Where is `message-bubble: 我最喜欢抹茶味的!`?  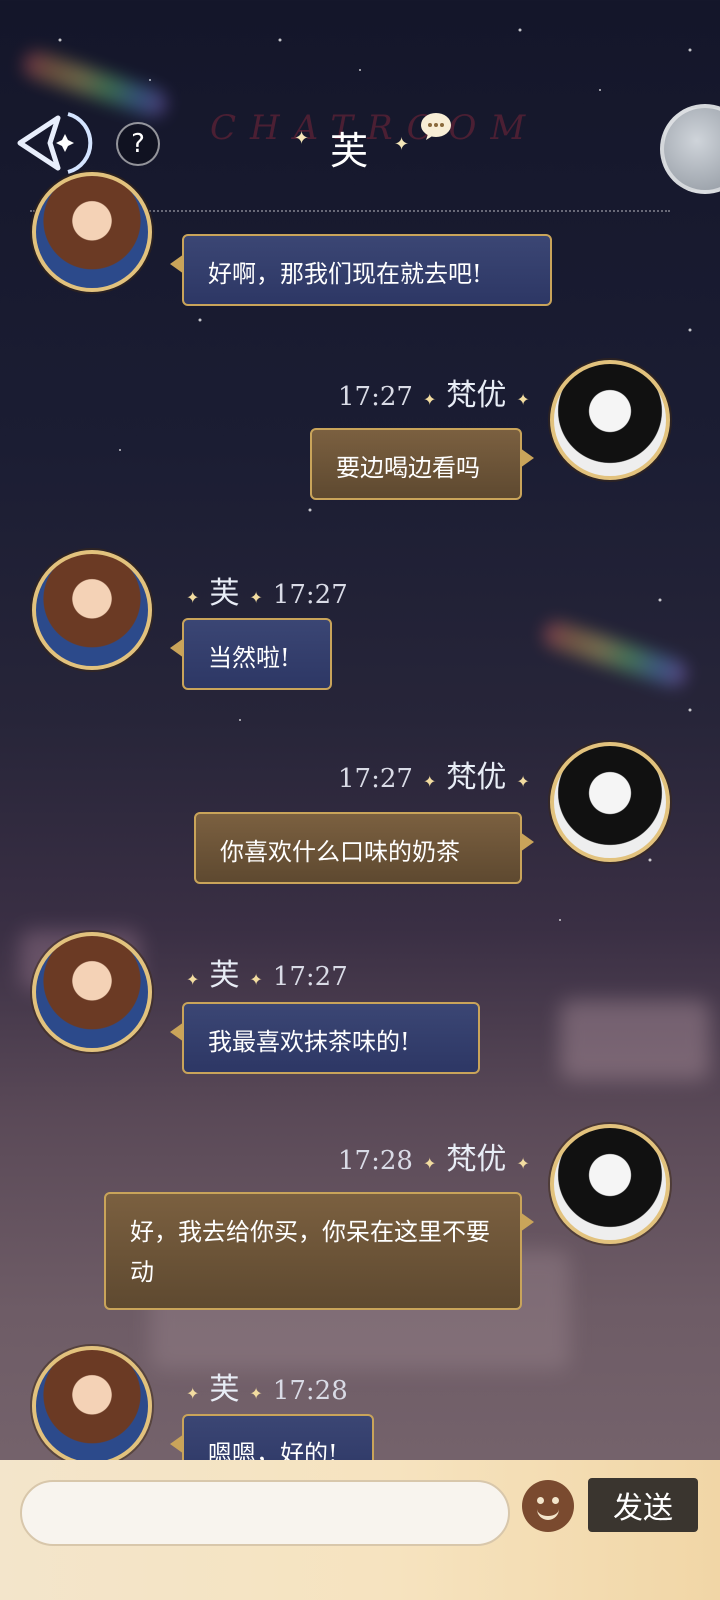
message-bubble: 我最喜欢抹茶味的! is located at coordinates (325, 1038).